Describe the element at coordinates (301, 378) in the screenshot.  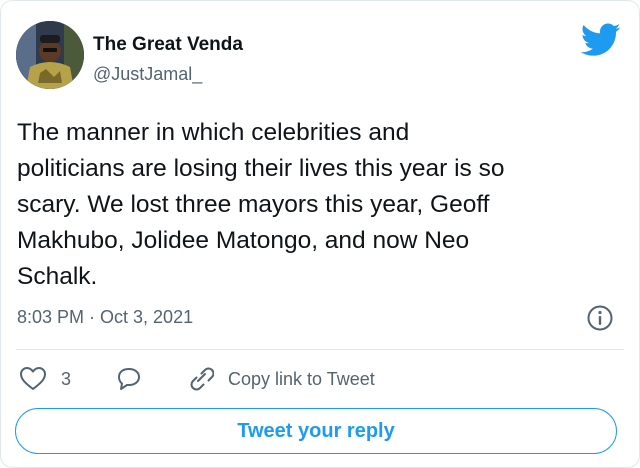
I see `copy-link-label: Copy link to Tweet` at that location.